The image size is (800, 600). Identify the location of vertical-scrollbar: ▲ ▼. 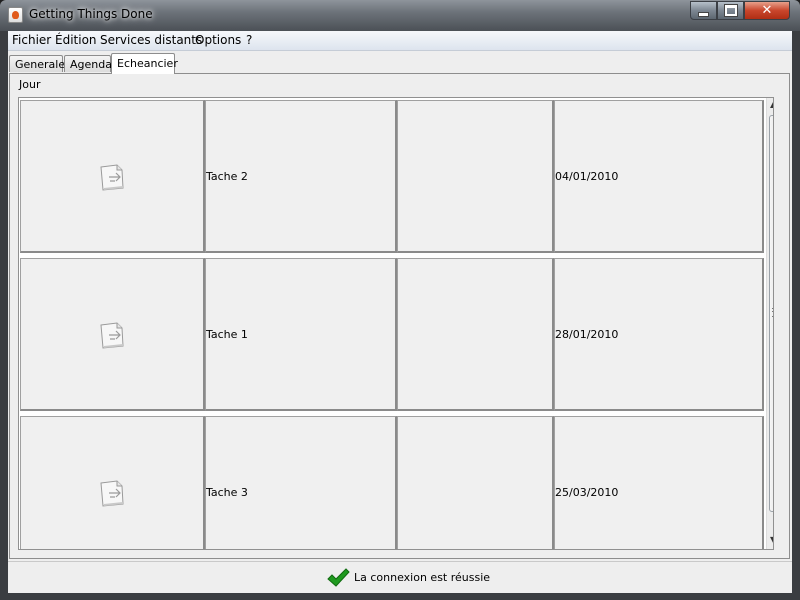
(769, 323).